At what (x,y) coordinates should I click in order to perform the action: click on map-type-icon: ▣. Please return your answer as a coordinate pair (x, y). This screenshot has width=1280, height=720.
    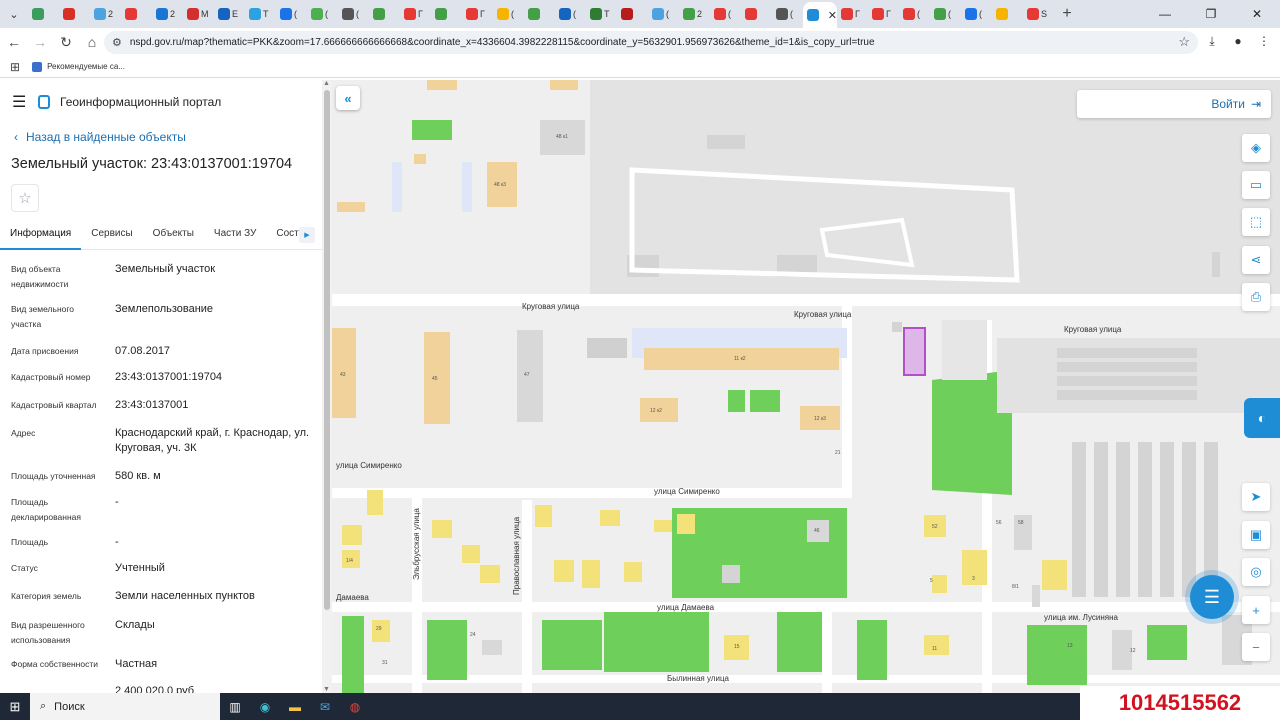
    Looking at the image, I should click on (1256, 535).